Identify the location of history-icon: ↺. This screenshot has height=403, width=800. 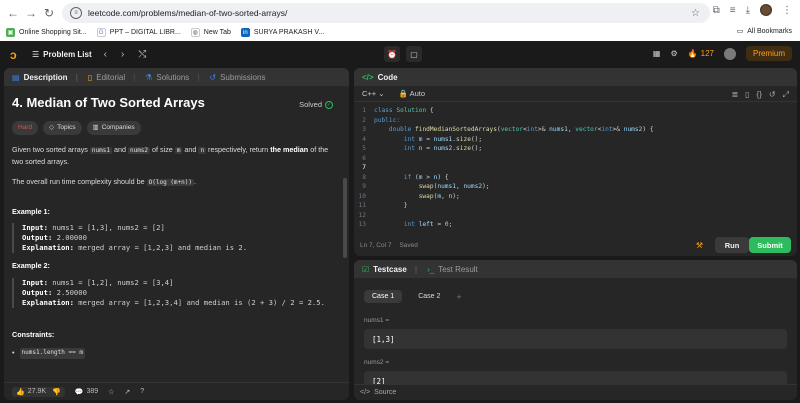
(213, 77).